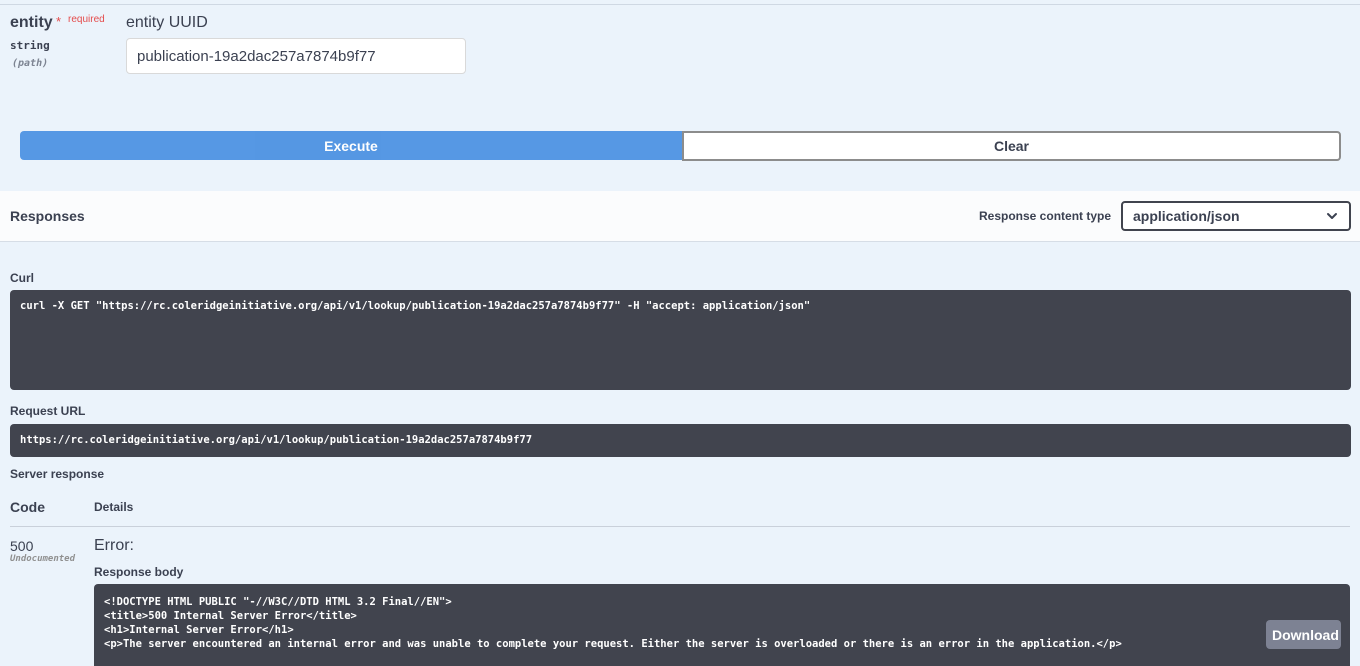  I want to click on content-type-select: application/json, so click(1236, 216).